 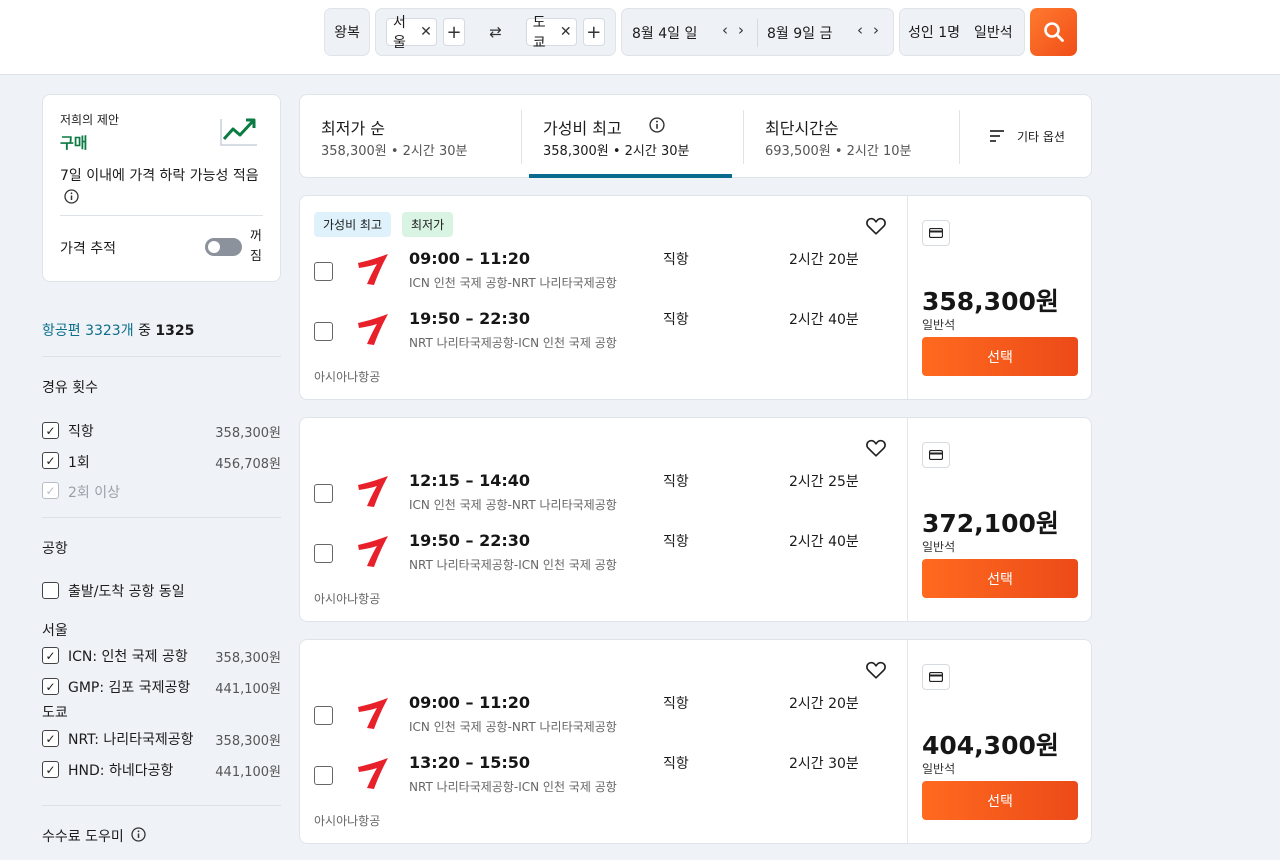 I want to click on airport-hnd-checkbox: ✓, so click(x=50, y=769).